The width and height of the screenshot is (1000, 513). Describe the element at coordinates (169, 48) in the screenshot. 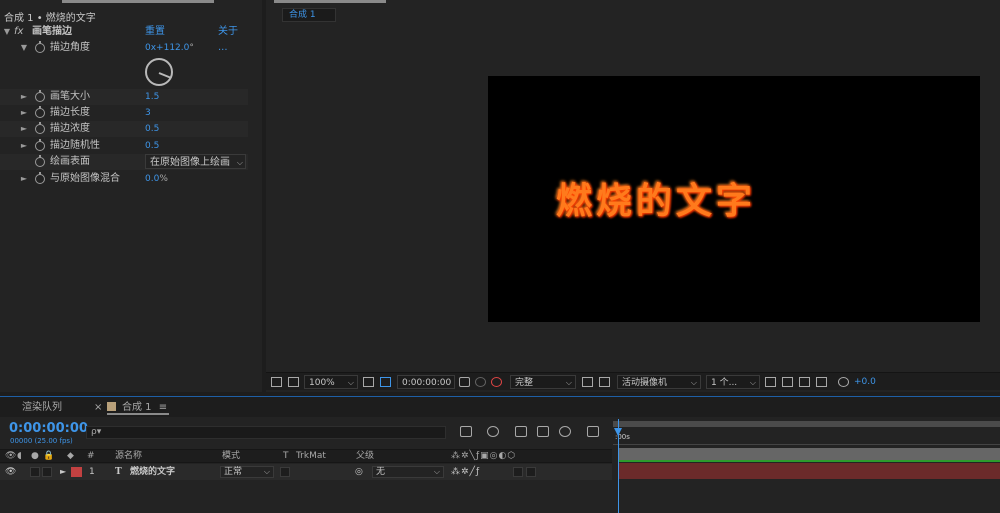

I see `property-value: 0x+112.0°` at that location.